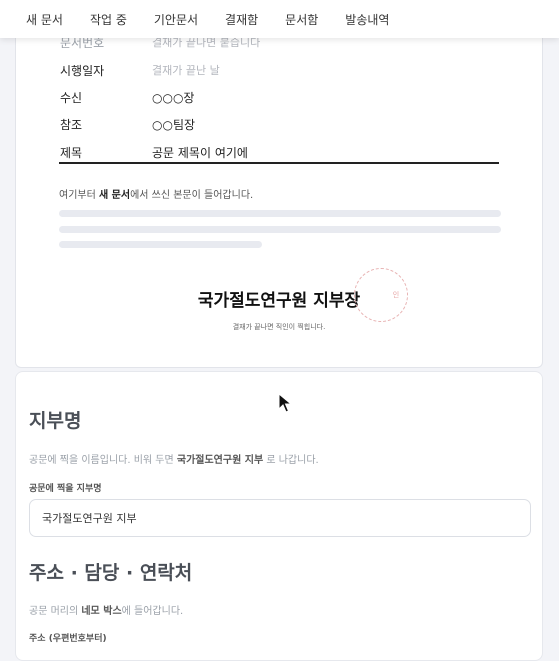  I want to click on subject-divider, so click(279, 163).